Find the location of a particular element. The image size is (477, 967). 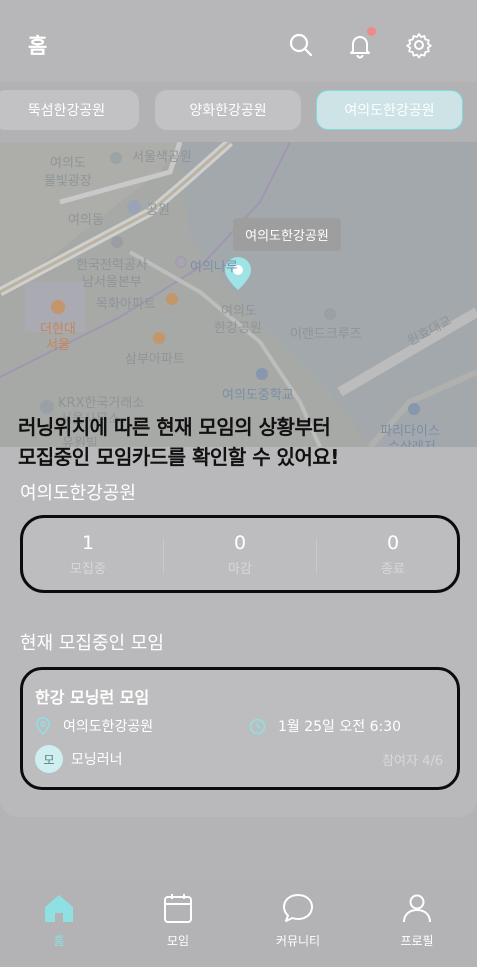

chip-ttukseom: 뚝섬한강공원 is located at coordinates (69, 110).